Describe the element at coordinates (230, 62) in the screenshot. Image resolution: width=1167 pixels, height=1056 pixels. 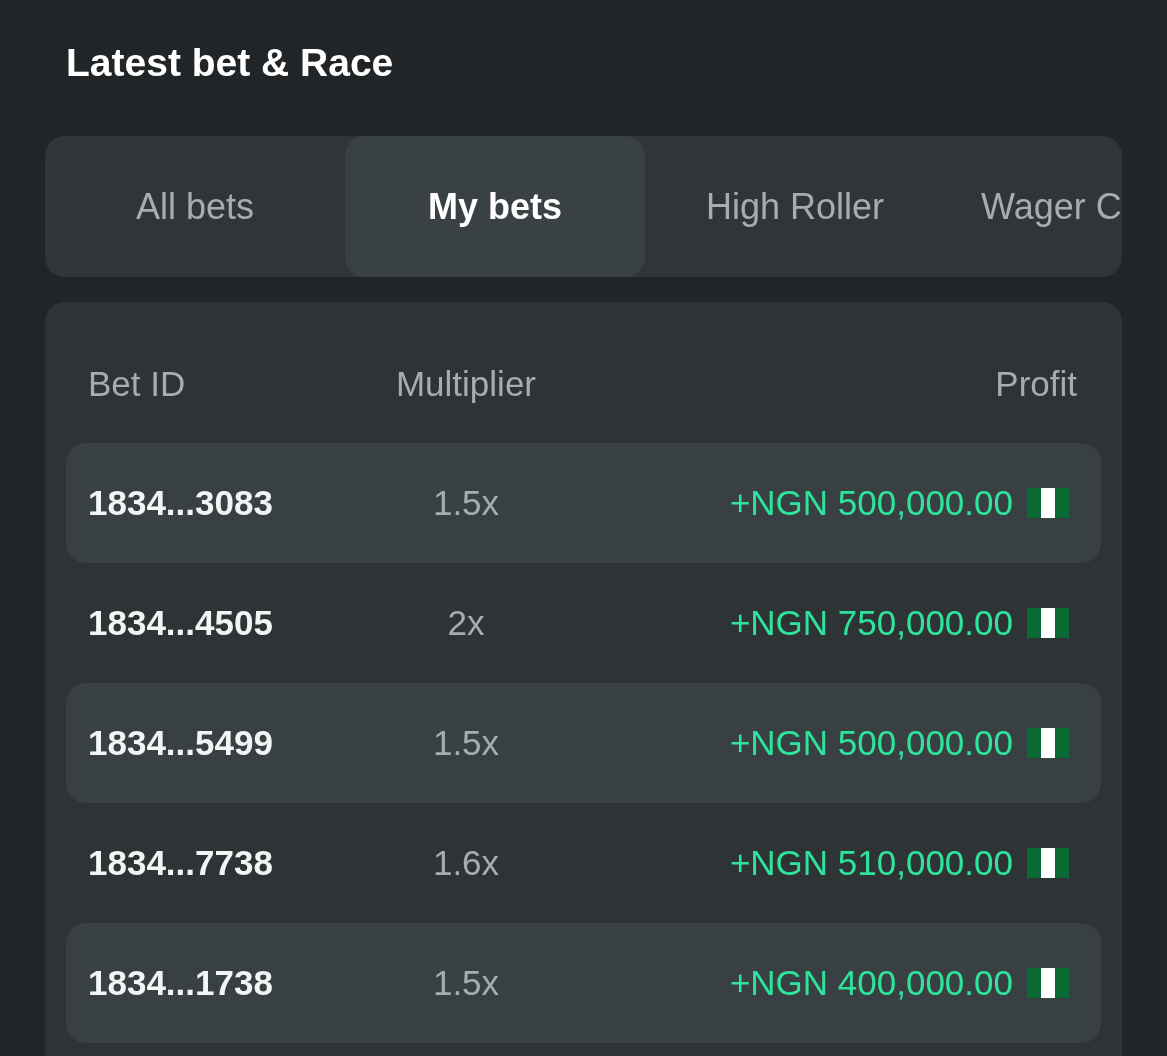
I see `section-title: Latest bet & Race` at that location.